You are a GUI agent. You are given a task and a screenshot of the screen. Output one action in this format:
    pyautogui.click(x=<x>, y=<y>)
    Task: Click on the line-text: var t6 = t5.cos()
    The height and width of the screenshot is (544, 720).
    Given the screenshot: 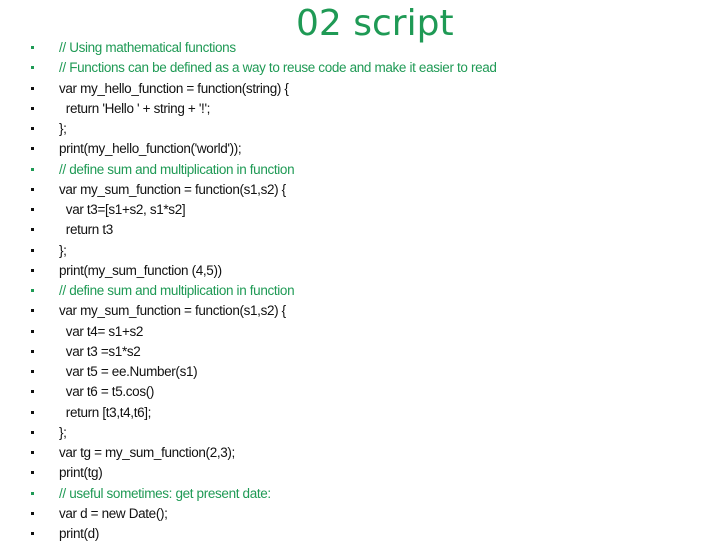 What is the action you would take?
    pyautogui.click(x=107, y=392)
    